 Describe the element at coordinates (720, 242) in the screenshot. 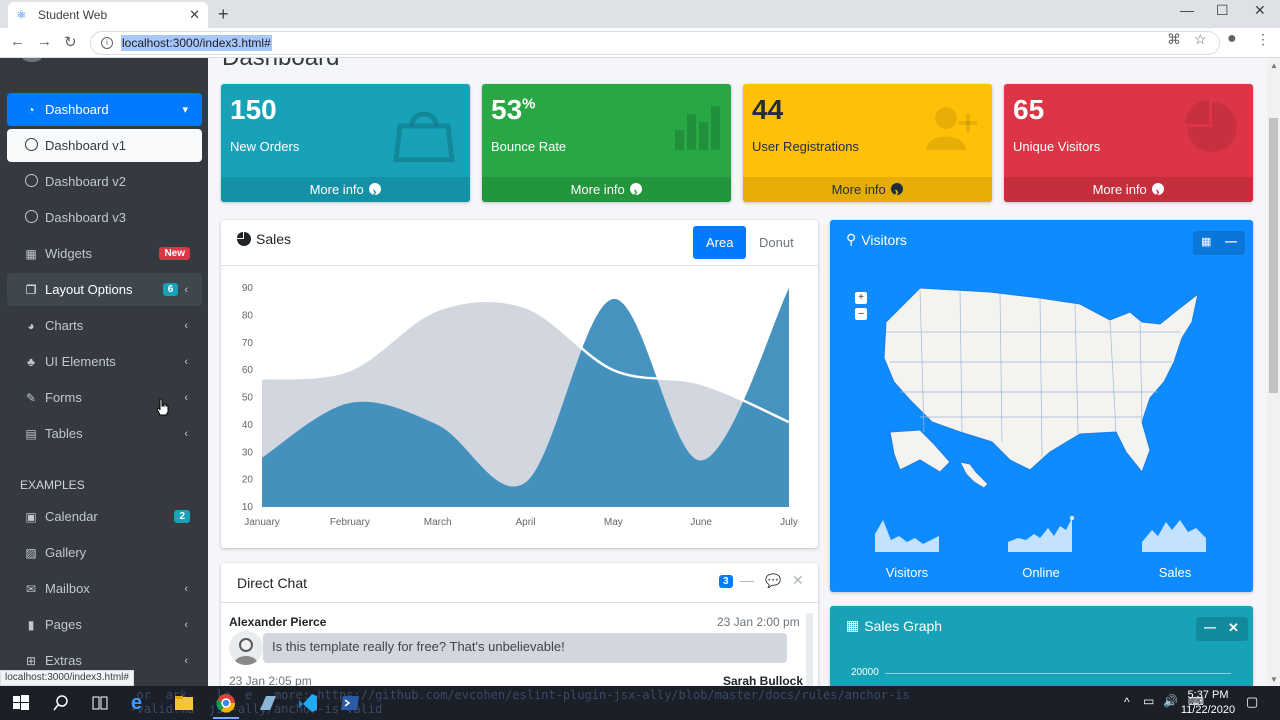

I see `tab-area: Area` at that location.